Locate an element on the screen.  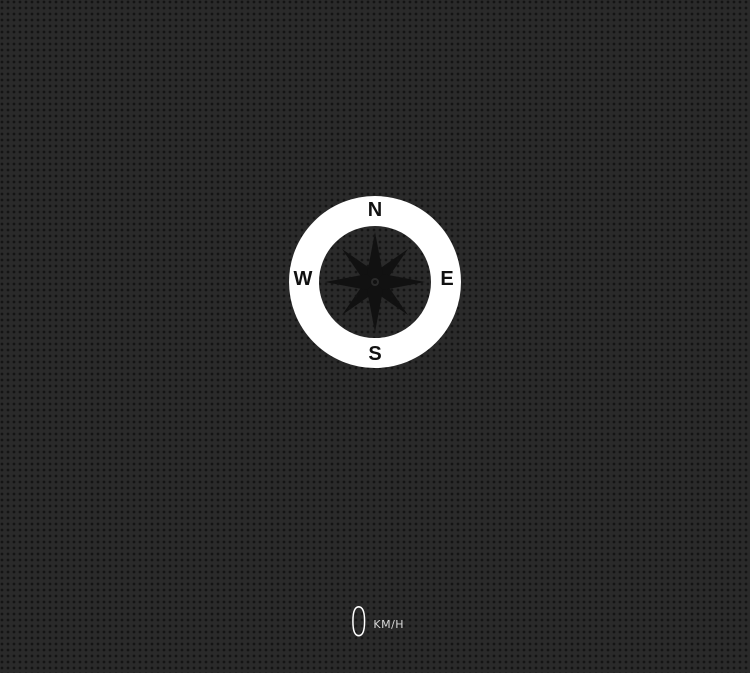
compass-north-label: N is located at coordinates (375, 210).